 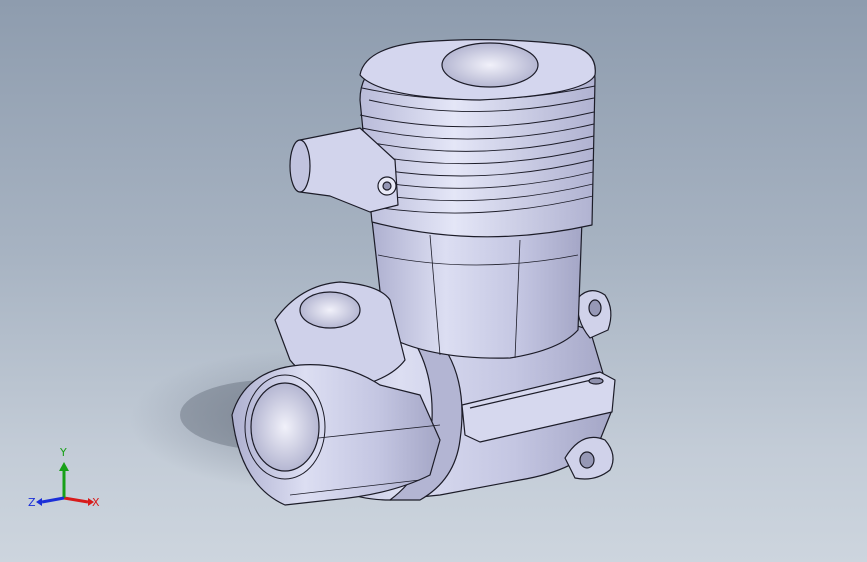 I want to click on lug-hole, so click(x=596, y=381).